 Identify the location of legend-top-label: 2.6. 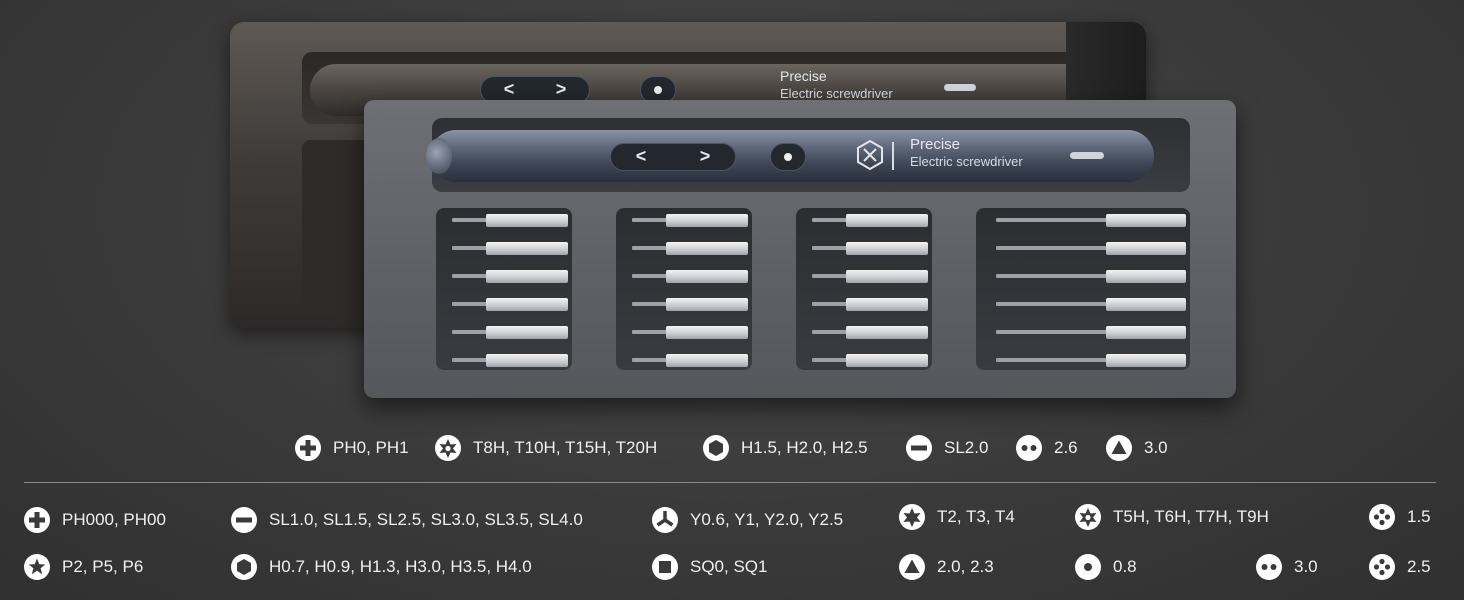
(1066, 447).